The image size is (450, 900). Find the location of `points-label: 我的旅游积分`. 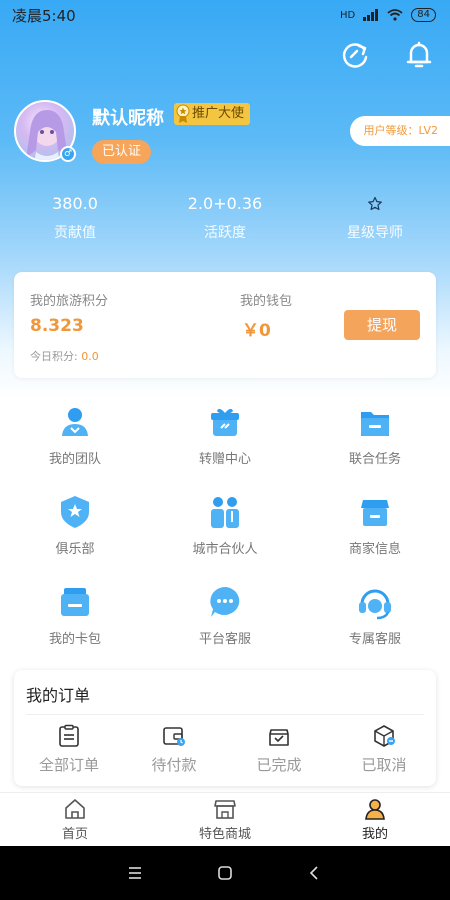

points-label: 我的旅游积分 is located at coordinates (69, 301).